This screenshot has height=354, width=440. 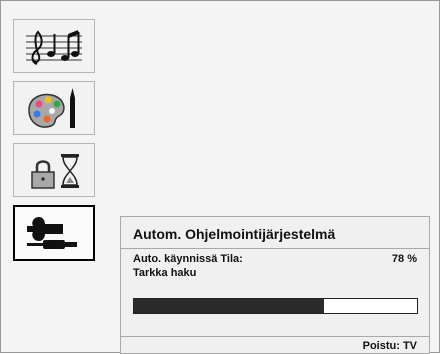 What do you see at coordinates (165, 273) in the screenshot?
I see `search-mode-label: Tarkka haku` at bounding box center [165, 273].